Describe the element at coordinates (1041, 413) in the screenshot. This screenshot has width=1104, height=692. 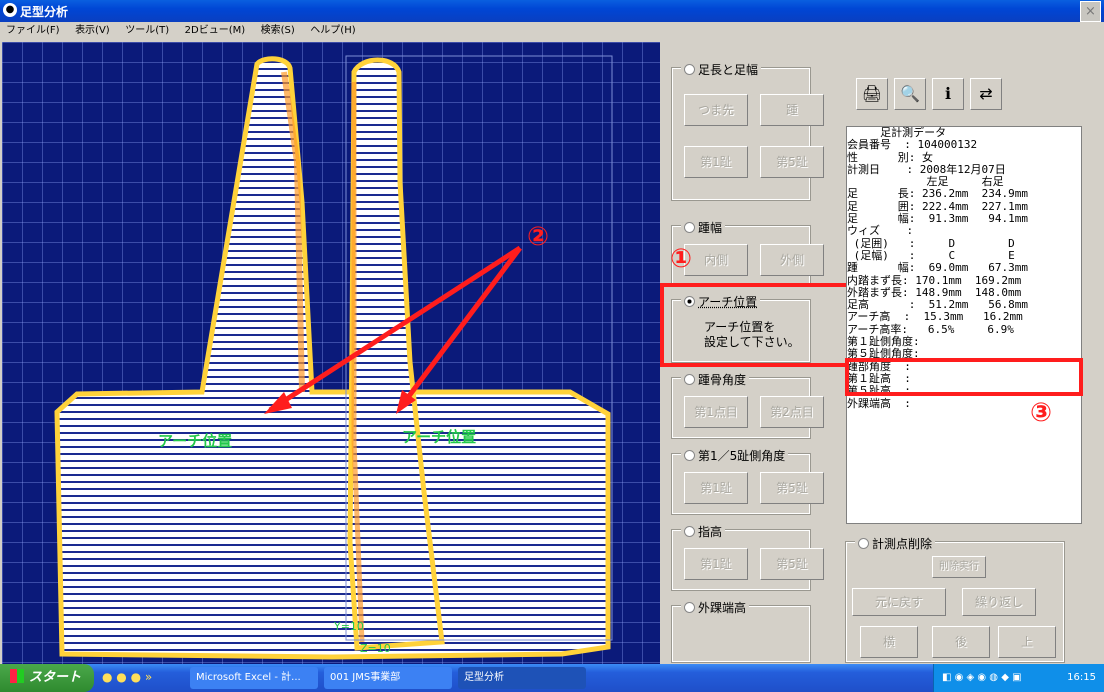
I see `annotation-marker-3: ③` at that location.